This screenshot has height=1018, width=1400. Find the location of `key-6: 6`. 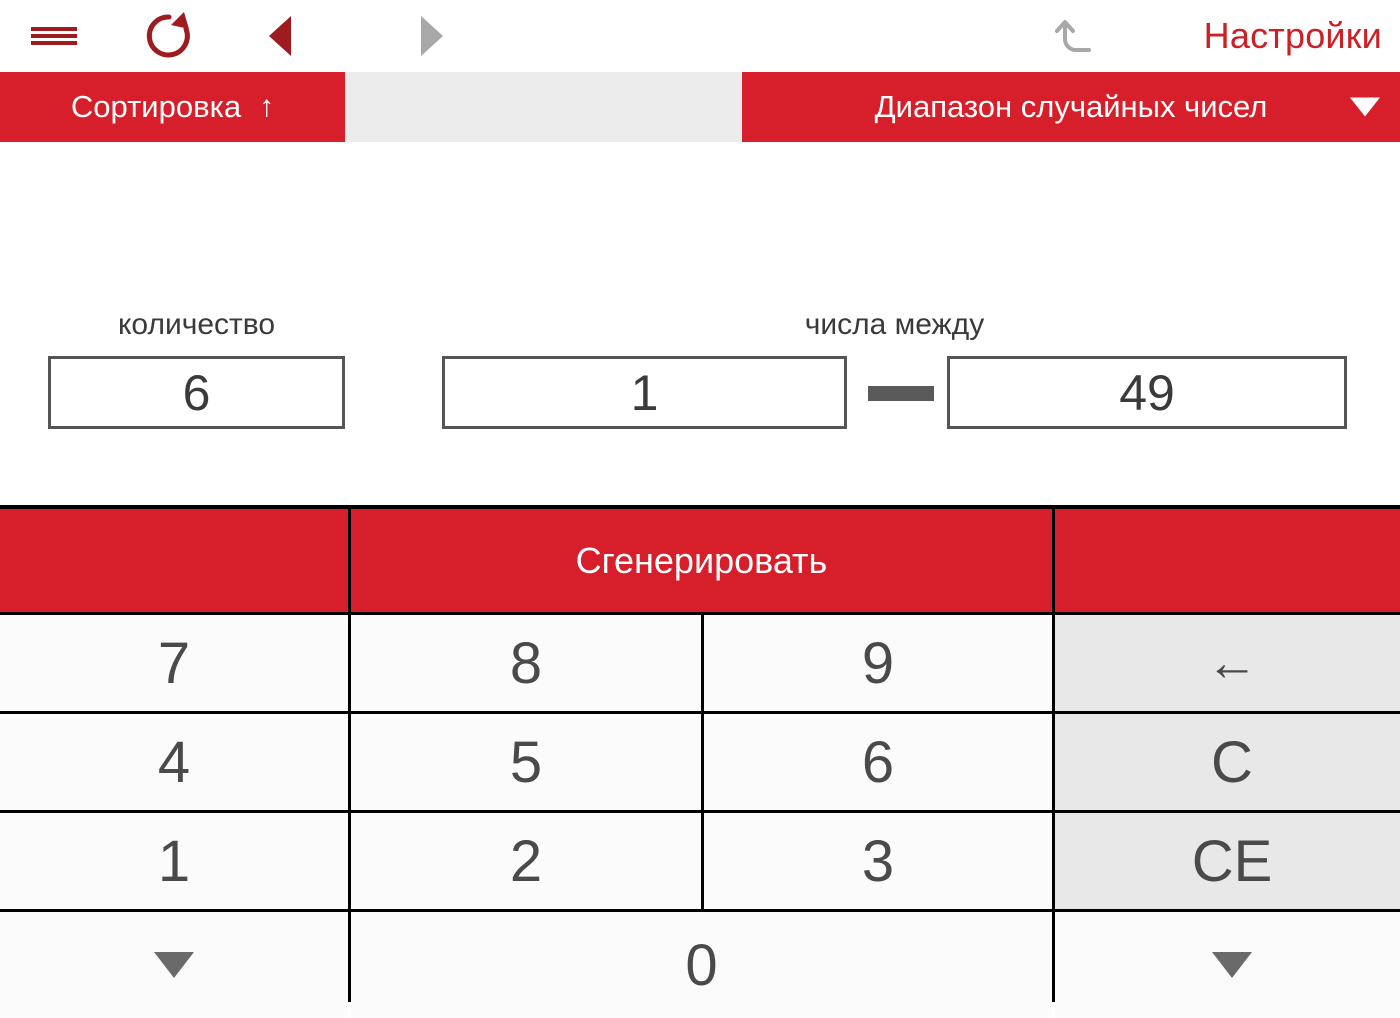

key-6: 6 is located at coordinates (878, 762).